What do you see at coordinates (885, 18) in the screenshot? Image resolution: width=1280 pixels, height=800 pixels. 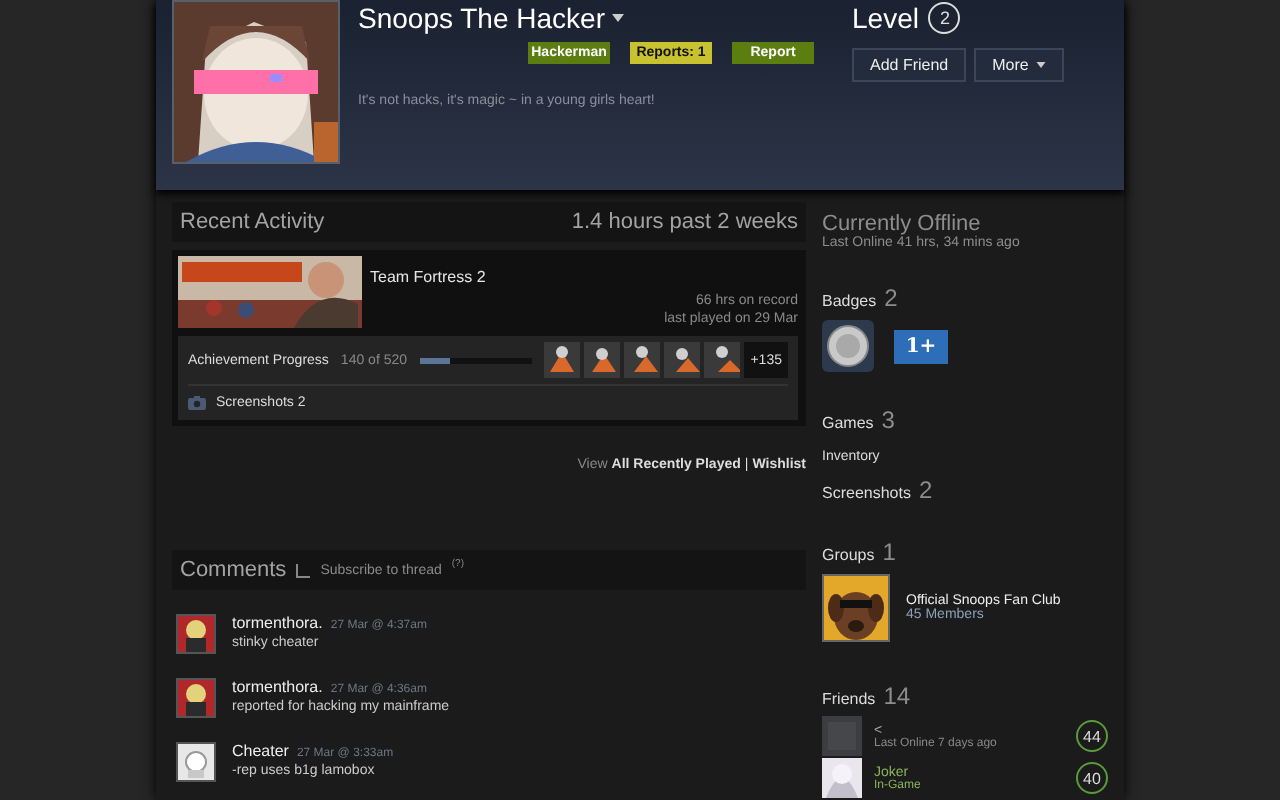 I see `level-label: Level` at bounding box center [885, 18].